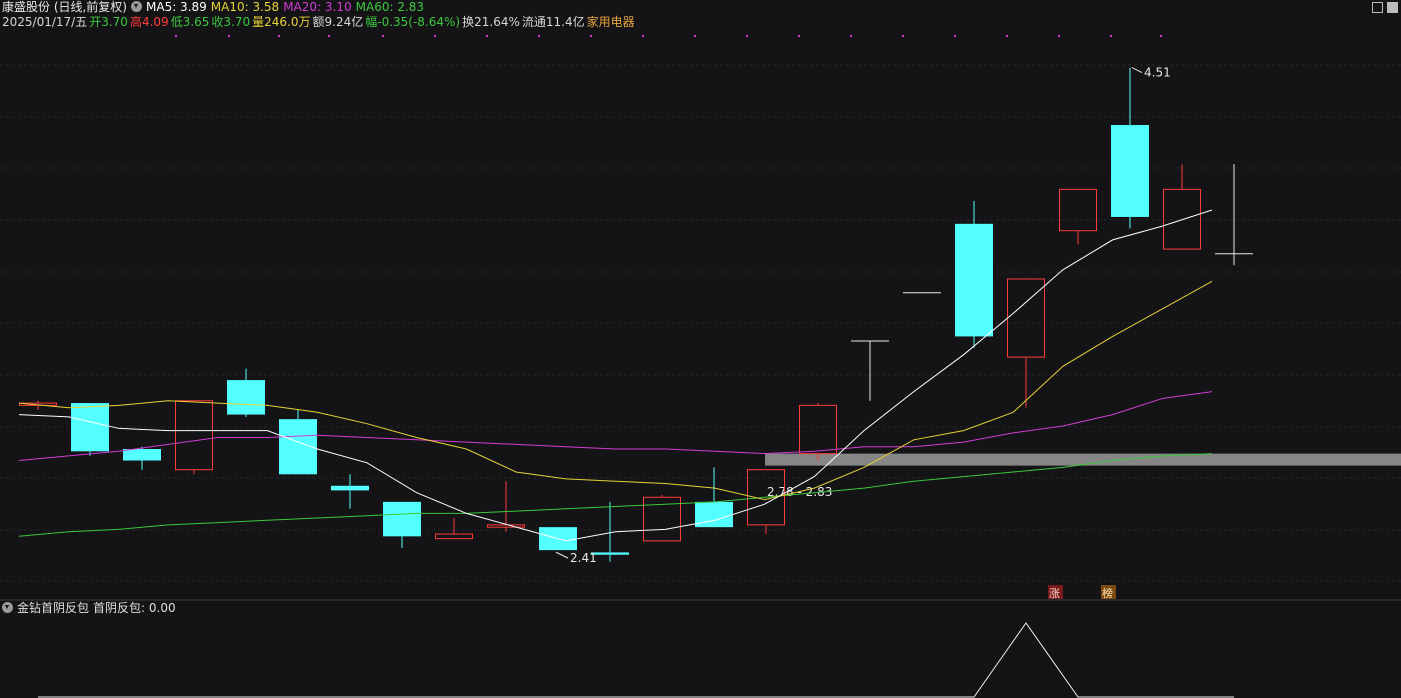 This screenshot has height=698, width=1401. What do you see at coordinates (1137, 70) in the screenshot?
I see `high-pointer` at bounding box center [1137, 70].